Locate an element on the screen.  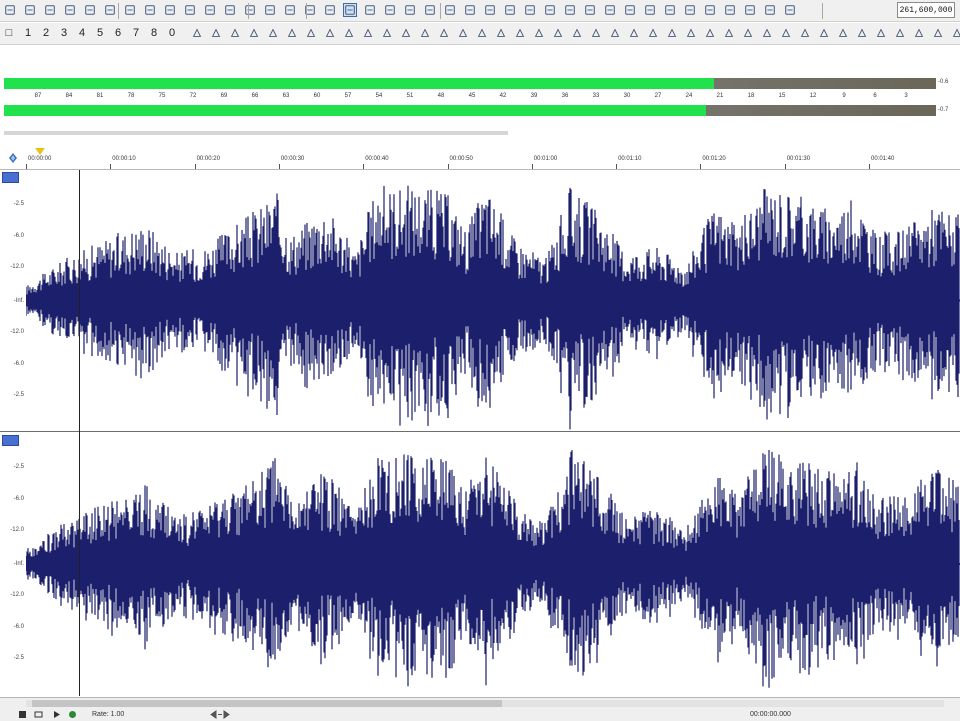
flanger-icon is located at coordinates (786, 33).